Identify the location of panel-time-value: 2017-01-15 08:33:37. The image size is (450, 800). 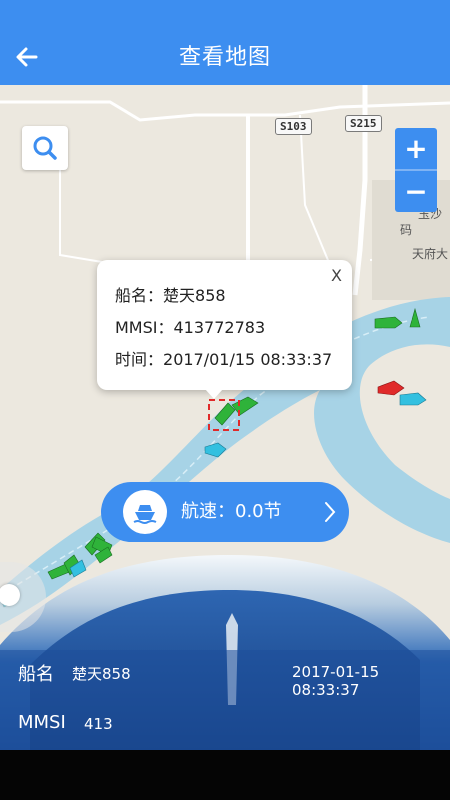
(336, 681).